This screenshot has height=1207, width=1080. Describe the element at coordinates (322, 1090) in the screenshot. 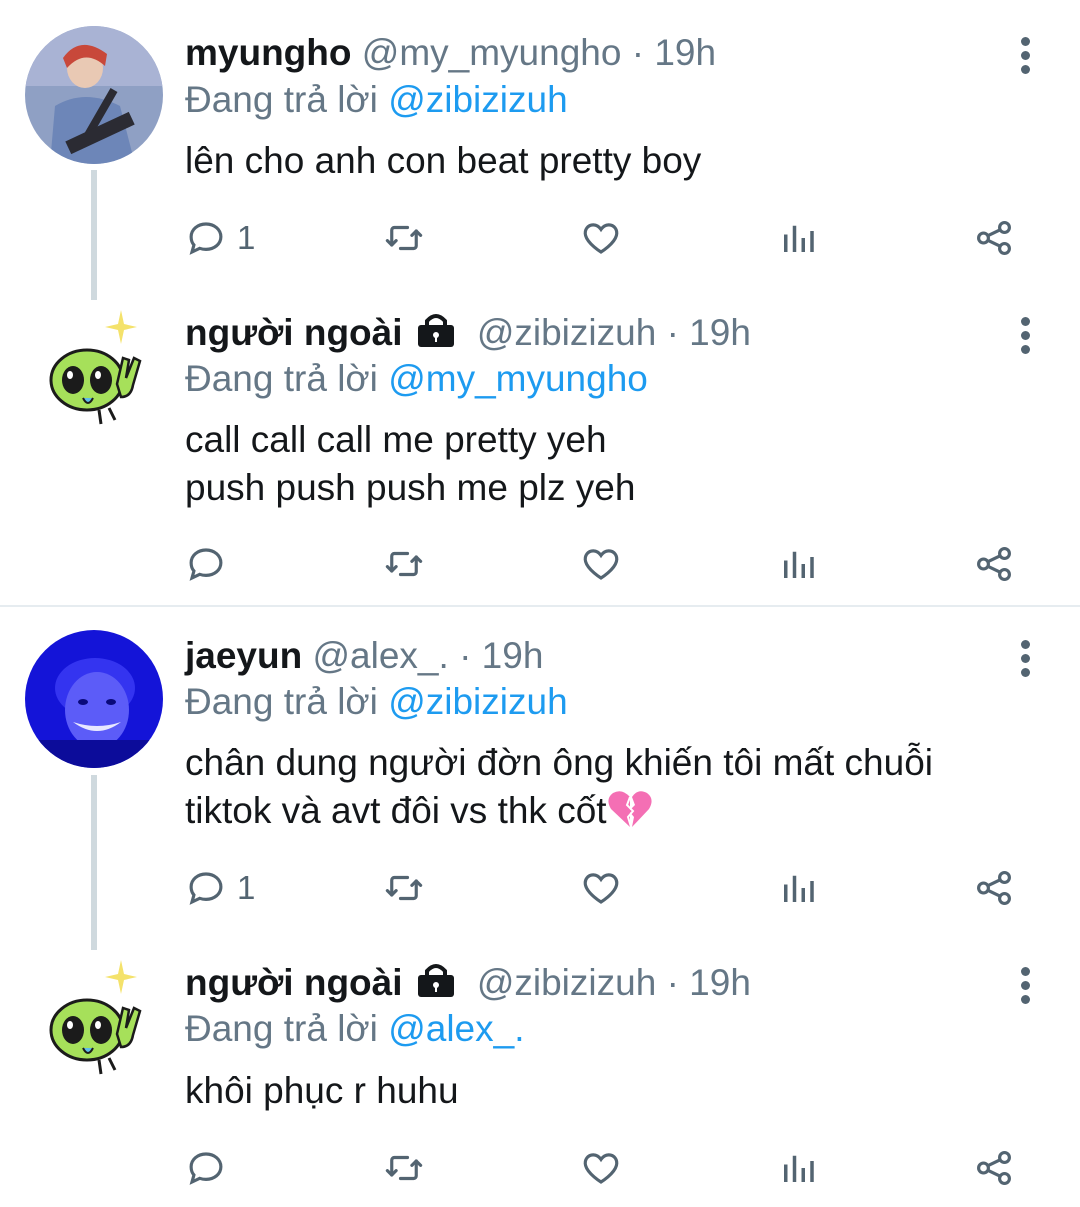

I see `tweet-text-line: khôi phục r huhu` at that location.